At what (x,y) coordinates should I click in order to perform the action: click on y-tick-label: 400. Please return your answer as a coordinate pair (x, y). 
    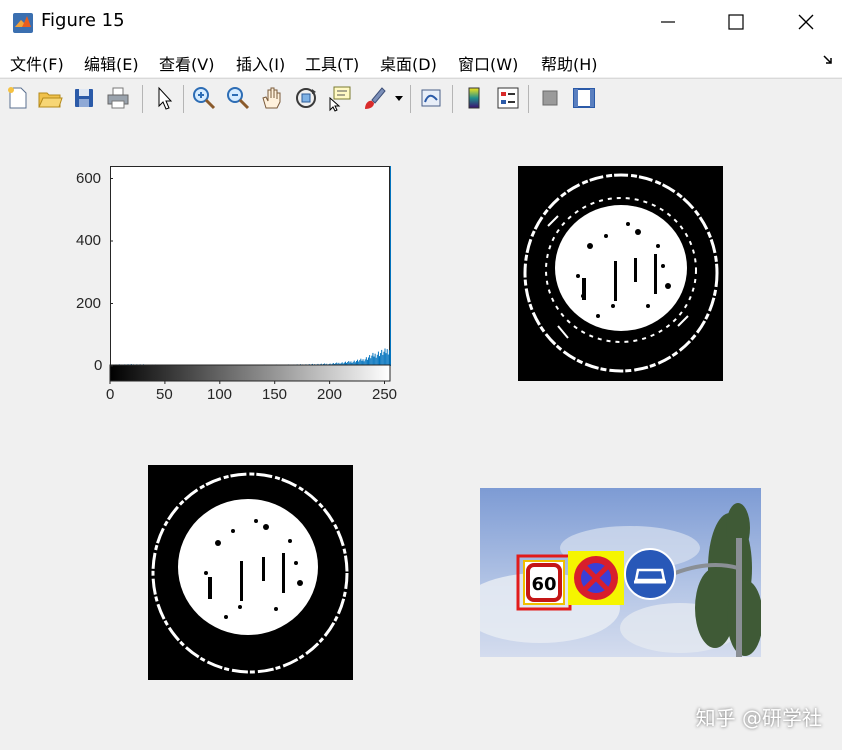
    Looking at the image, I should click on (89, 240).